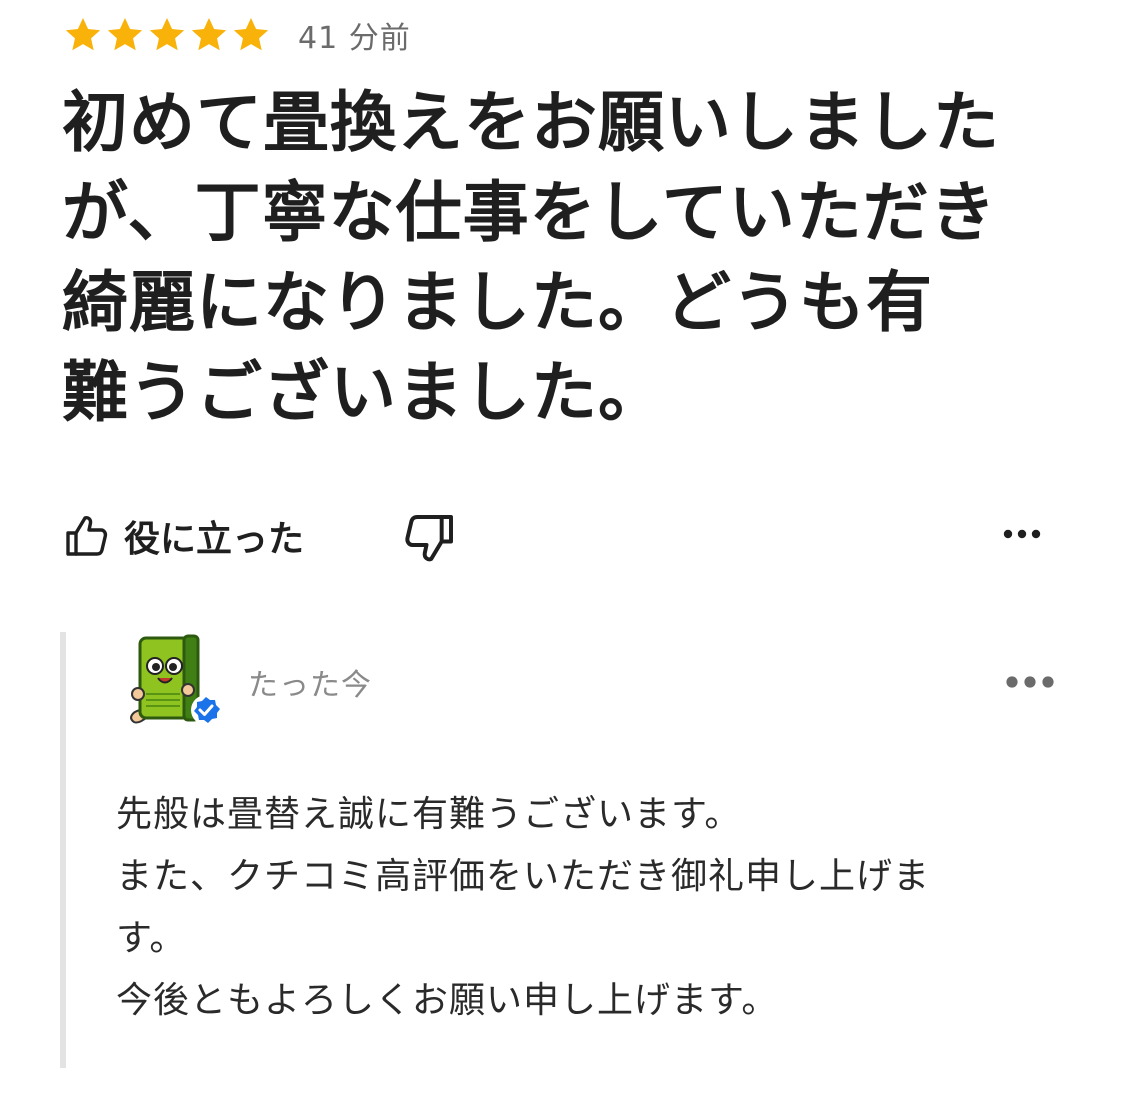 This screenshot has height=1112, width=1125. I want to click on helpful-button: 役に立った, so click(183, 536).